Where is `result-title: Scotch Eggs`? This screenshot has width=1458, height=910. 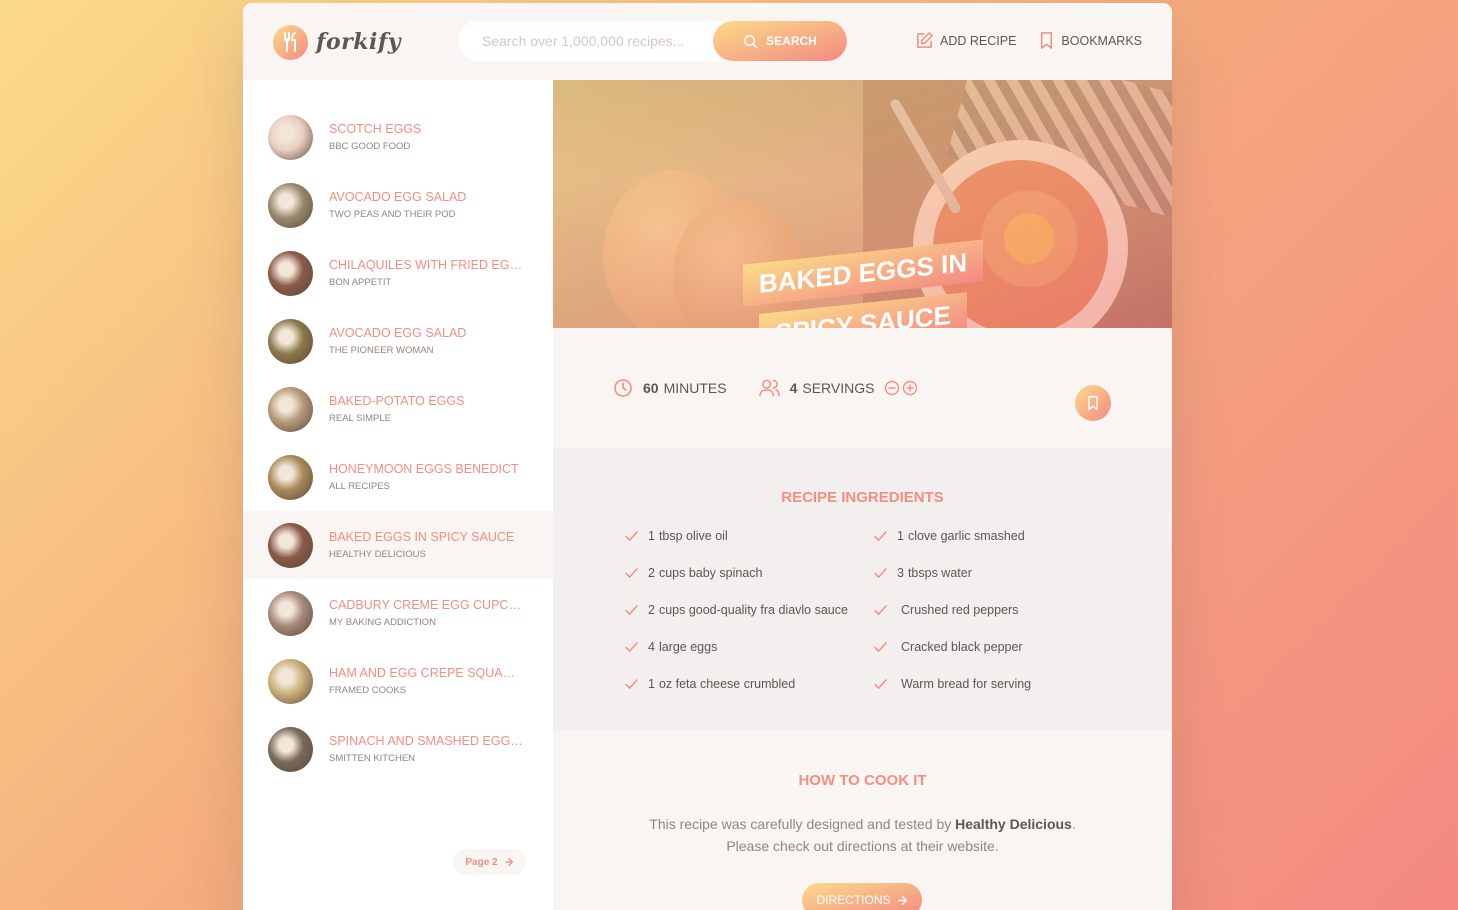 result-title: Scotch Eggs is located at coordinates (375, 129).